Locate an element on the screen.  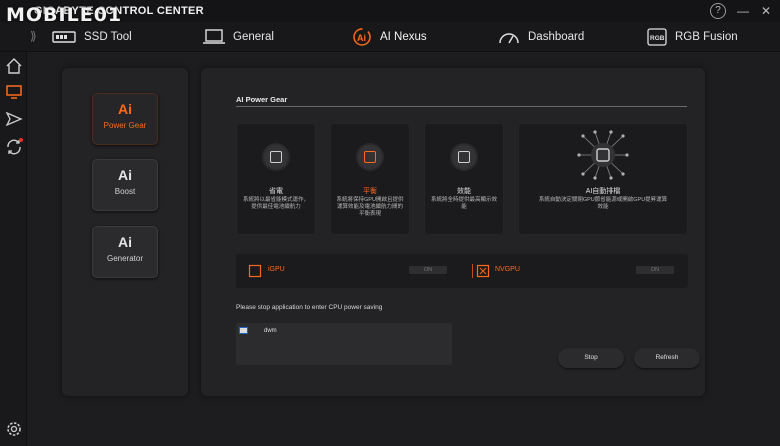
minimize-icon: — is located at coordinates (743, 11).